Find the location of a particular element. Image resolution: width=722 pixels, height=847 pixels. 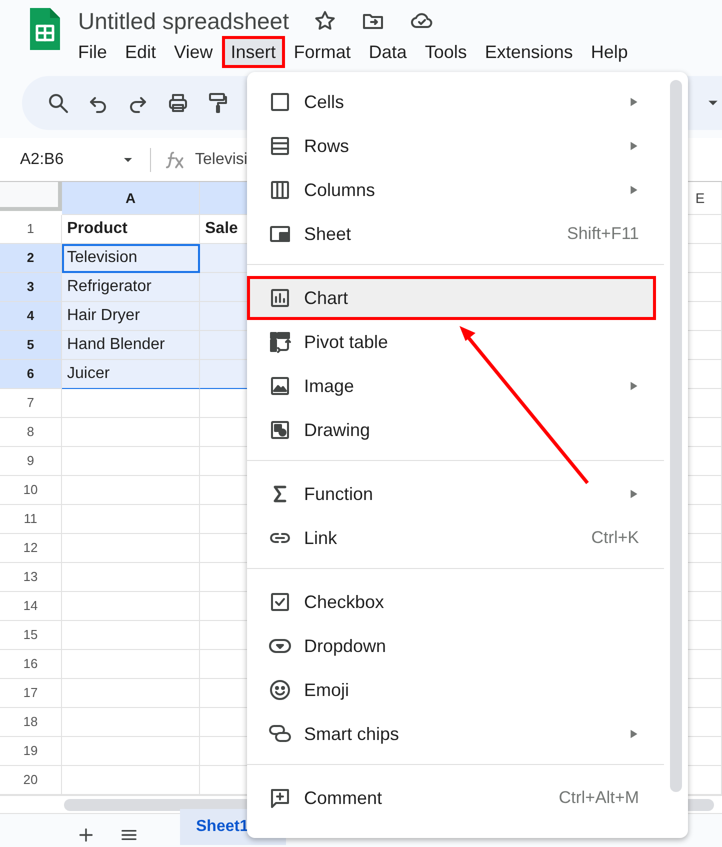

menu-item: Help is located at coordinates (609, 52).